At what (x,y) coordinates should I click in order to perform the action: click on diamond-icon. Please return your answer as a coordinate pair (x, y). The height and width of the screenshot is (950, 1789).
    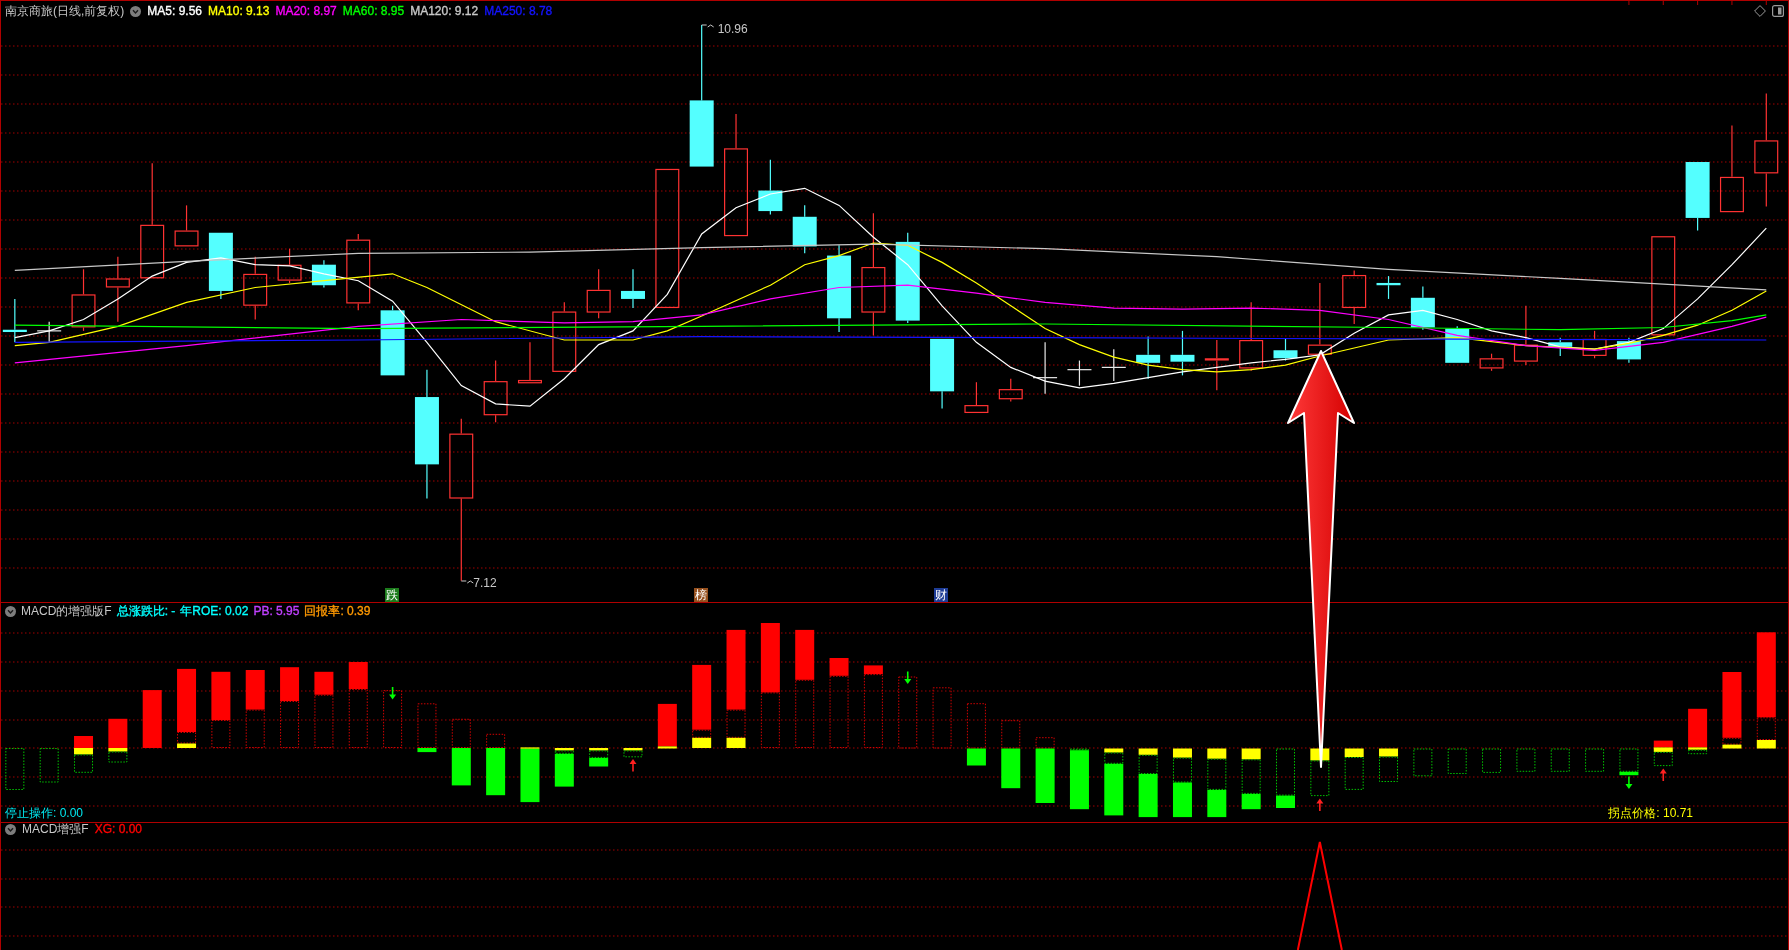
    Looking at the image, I should click on (1760, 11).